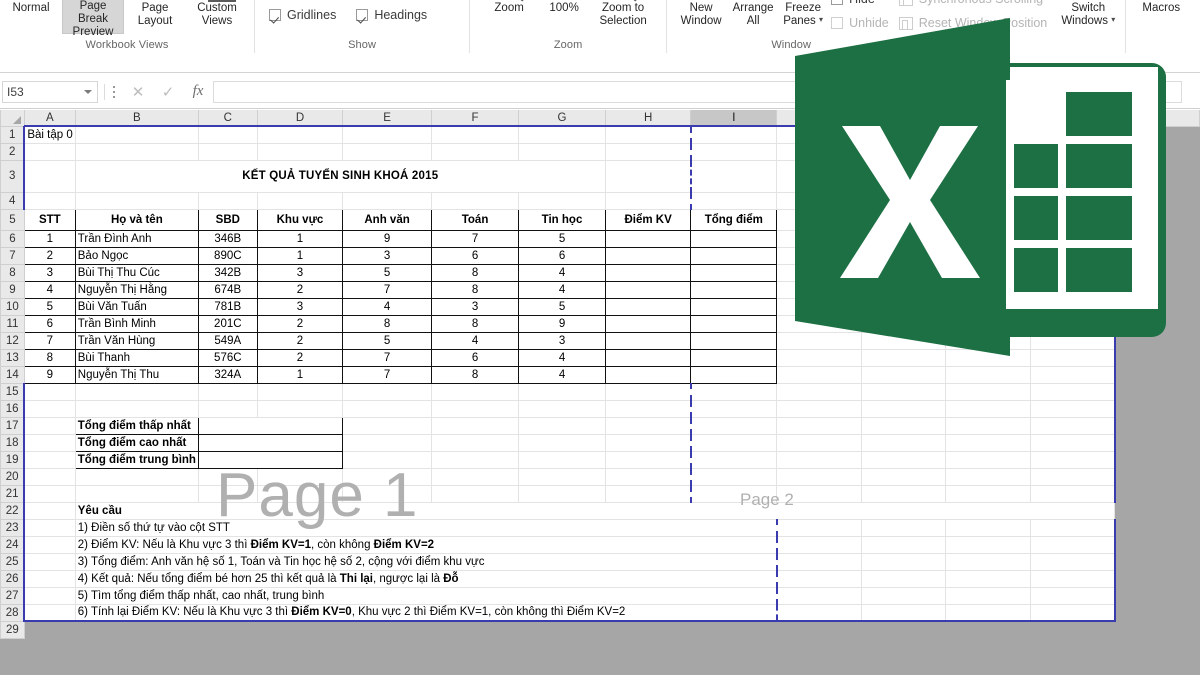 The width and height of the screenshot is (1200, 675). Describe the element at coordinates (1157, 220) in the screenshot. I see `cell-n5` at that location.